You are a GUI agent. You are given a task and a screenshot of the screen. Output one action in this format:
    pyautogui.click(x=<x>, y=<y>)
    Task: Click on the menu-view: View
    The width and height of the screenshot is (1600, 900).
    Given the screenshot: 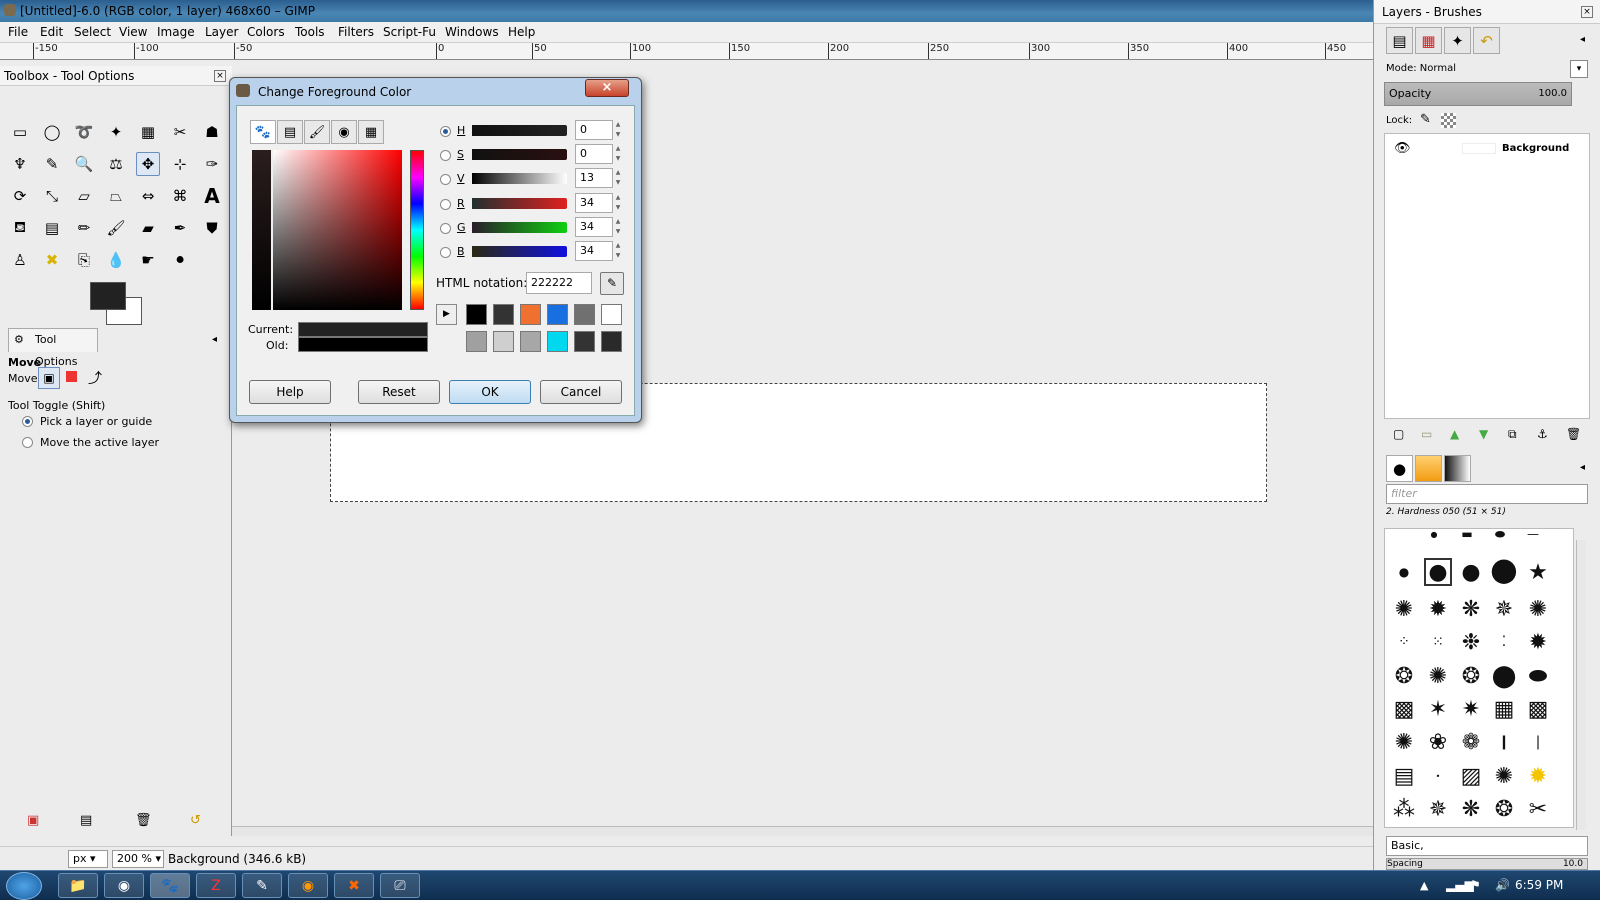 What is the action you would take?
    pyautogui.click(x=133, y=32)
    